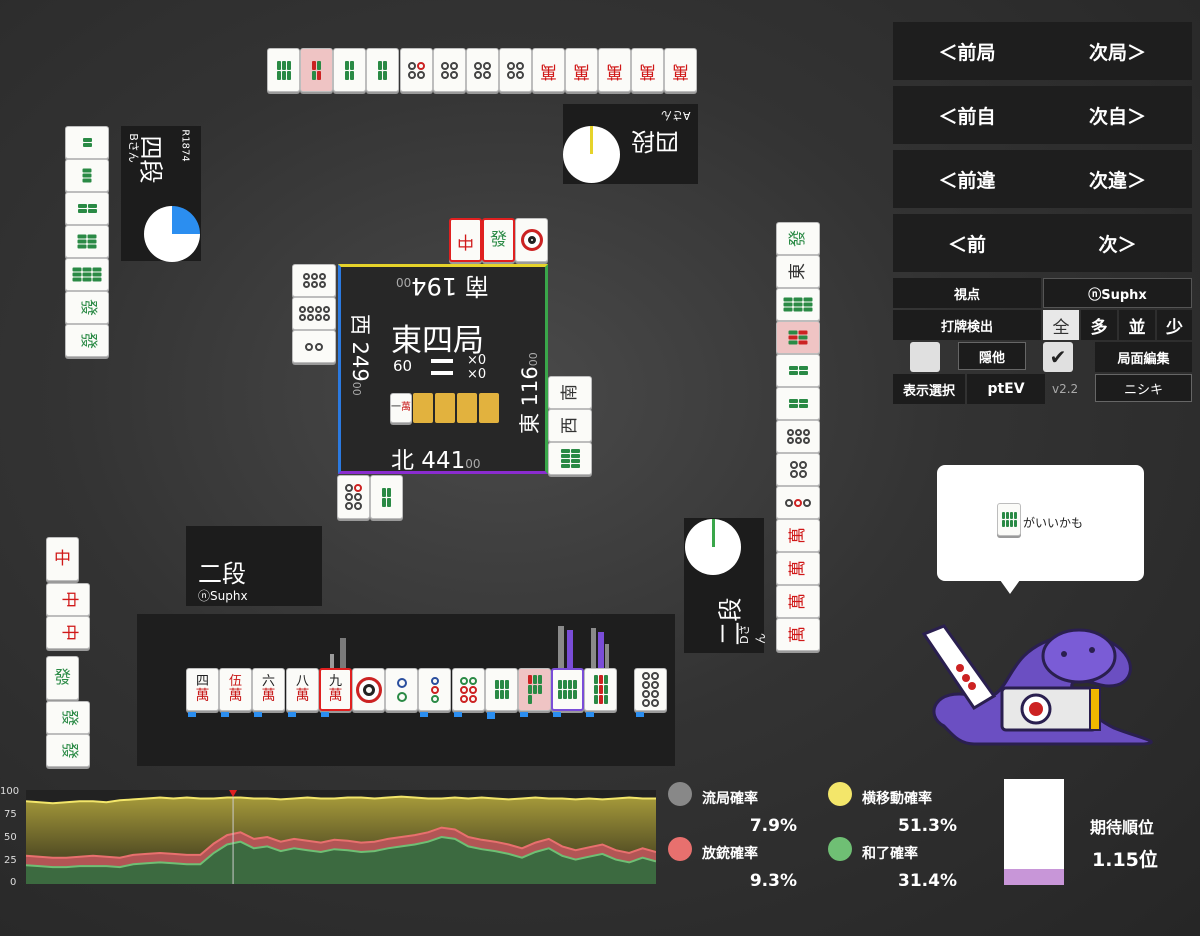  Describe the element at coordinates (1061, 325) in the screenshot. I see `detect-opt-all: 全` at that location.